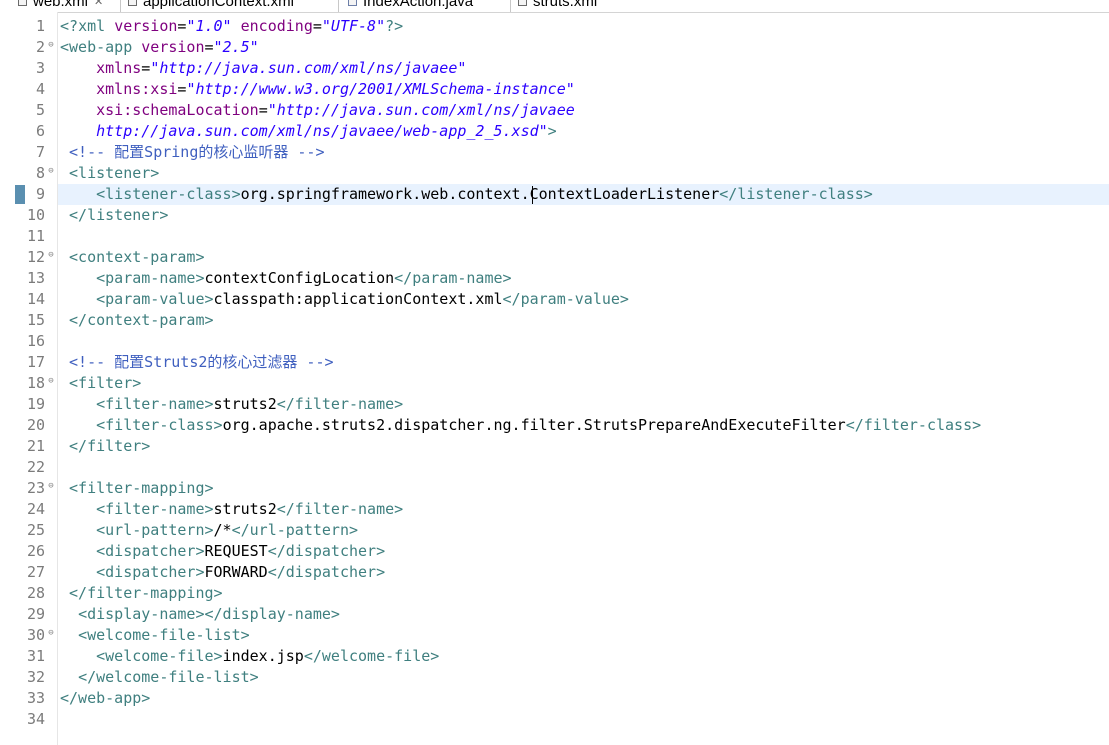 Image resolution: width=1109 pixels, height=745 pixels. I want to click on tab-label: web.xml, so click(61, 5).